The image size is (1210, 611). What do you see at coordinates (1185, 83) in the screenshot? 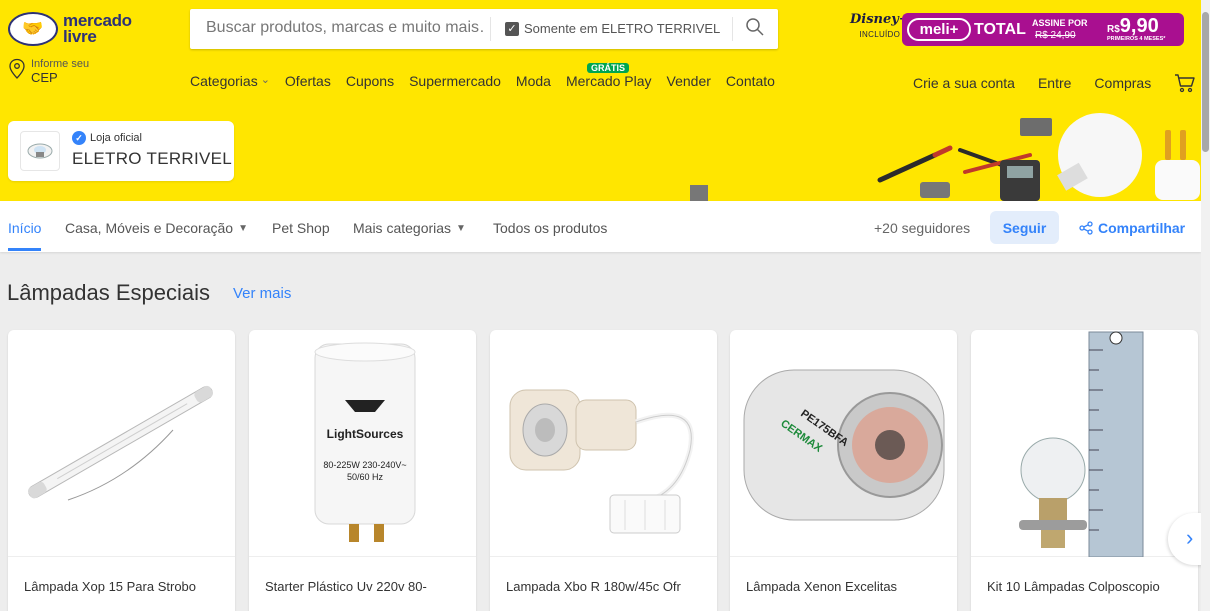
I see `cart-icon` at bounding box center [1185, 83].